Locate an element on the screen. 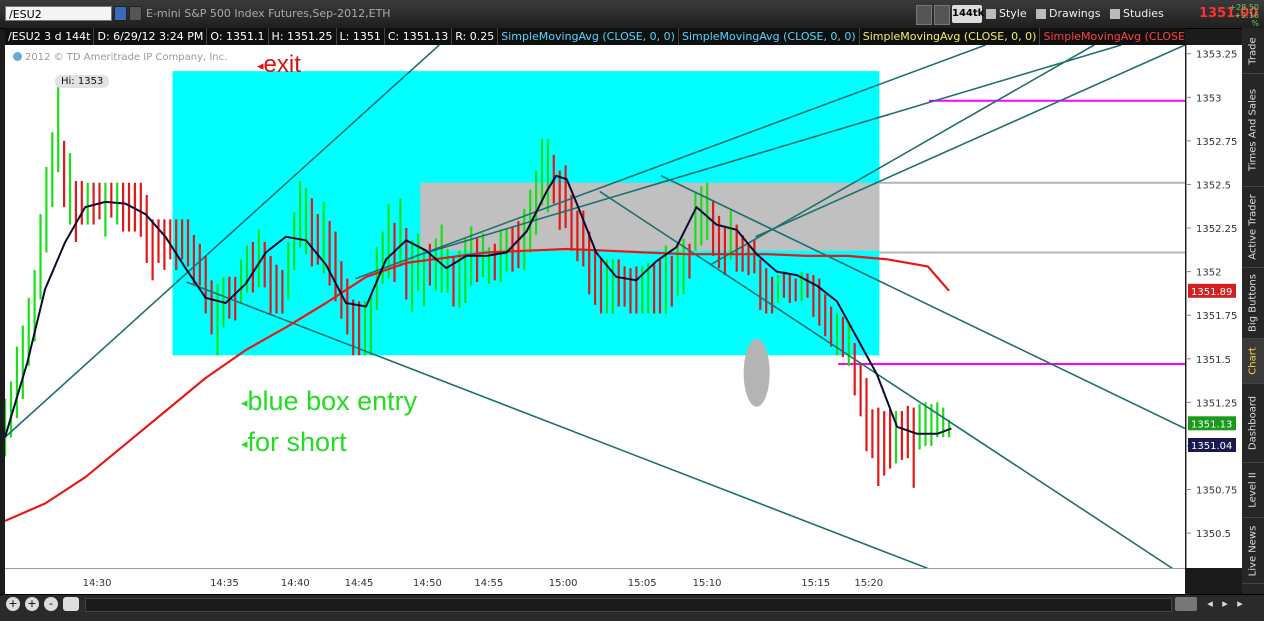 The height and width of the screenshot is (621, 1264). tab-chart: Chart is located at coordinates (1253, 361).